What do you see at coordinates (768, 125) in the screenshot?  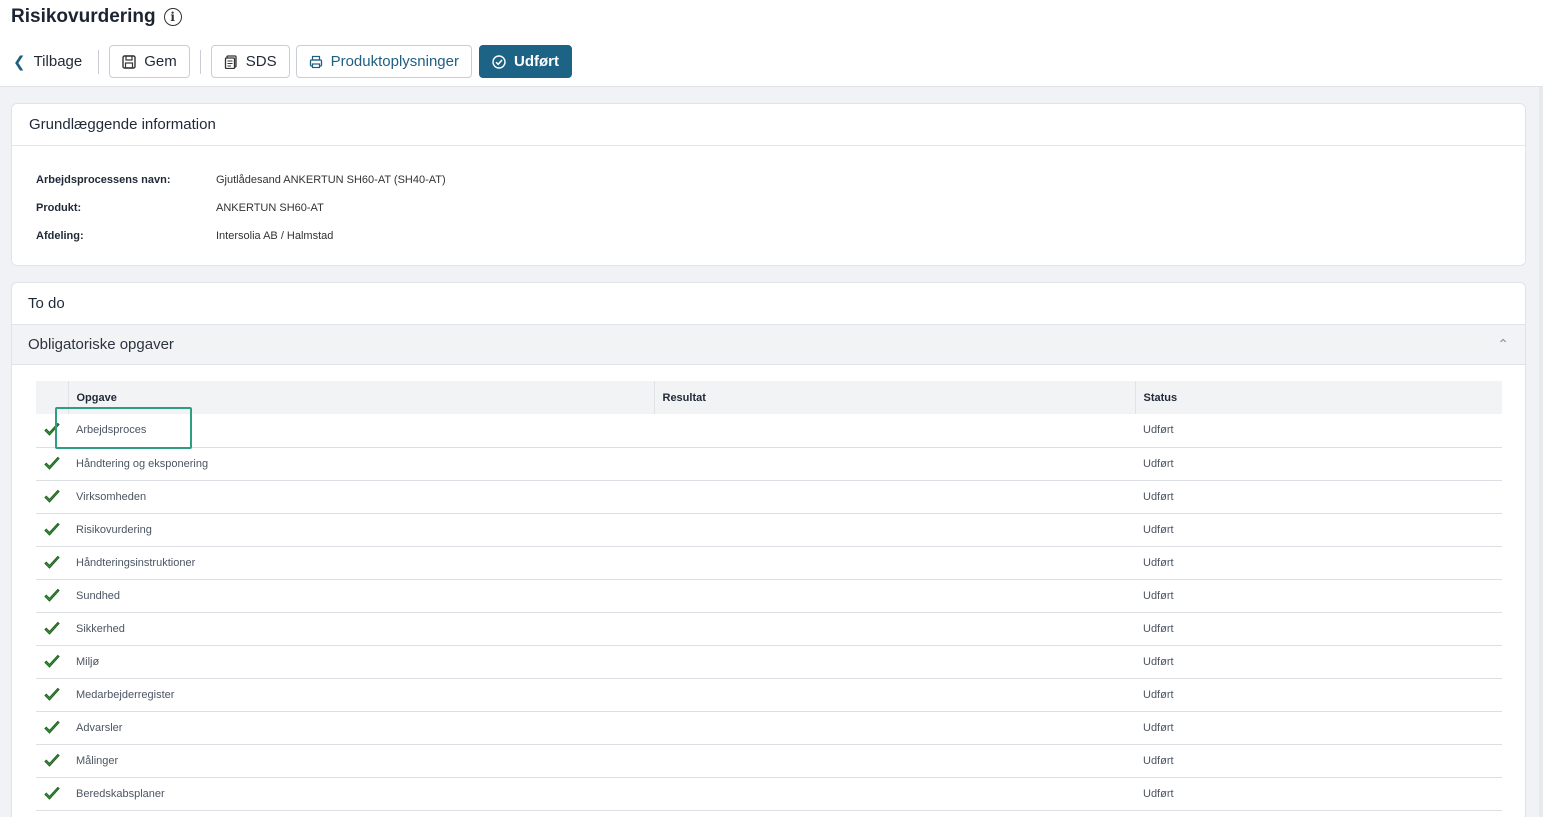 I see `basic-info-title: Grundlæggende information` at bounding box center [768, 125].